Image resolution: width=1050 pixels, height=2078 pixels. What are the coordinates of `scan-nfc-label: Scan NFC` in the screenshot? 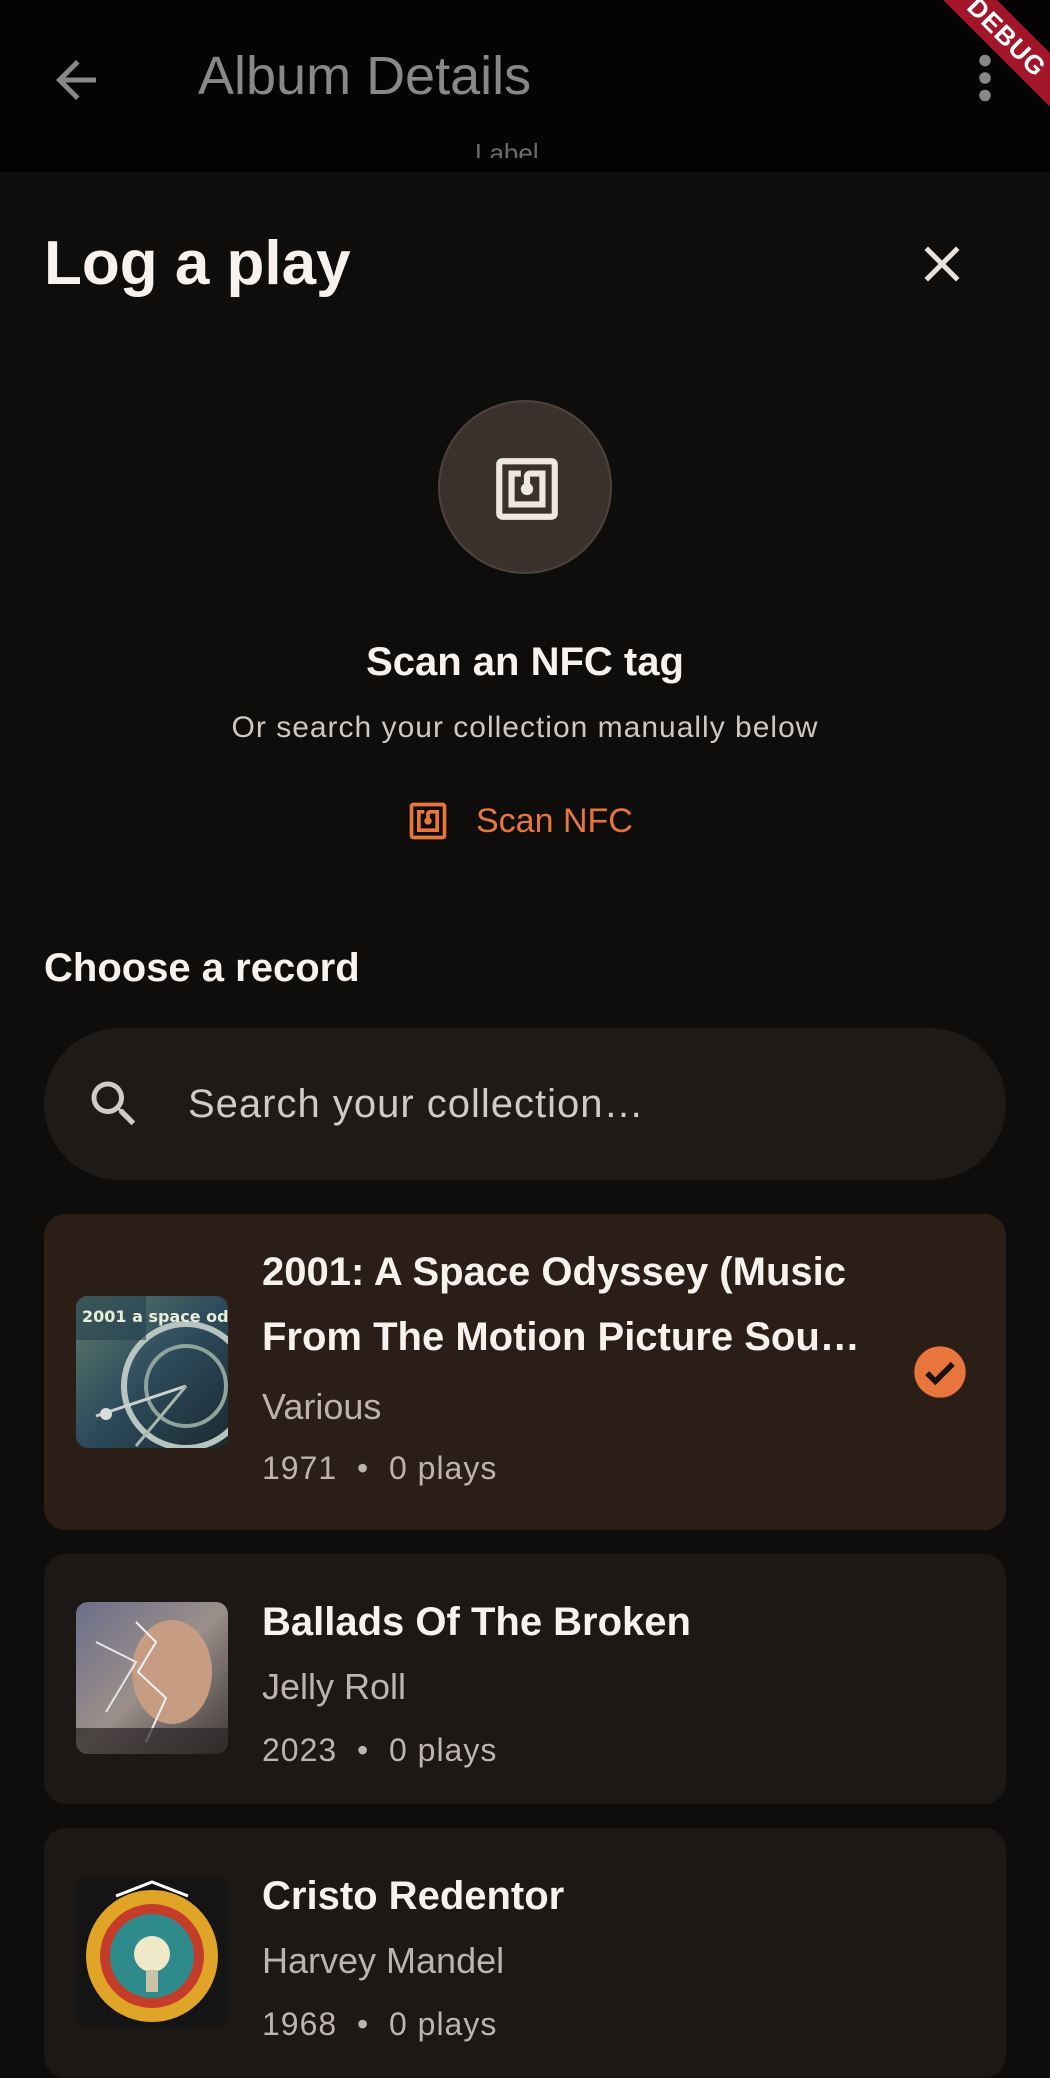 It's located at (554, 820).